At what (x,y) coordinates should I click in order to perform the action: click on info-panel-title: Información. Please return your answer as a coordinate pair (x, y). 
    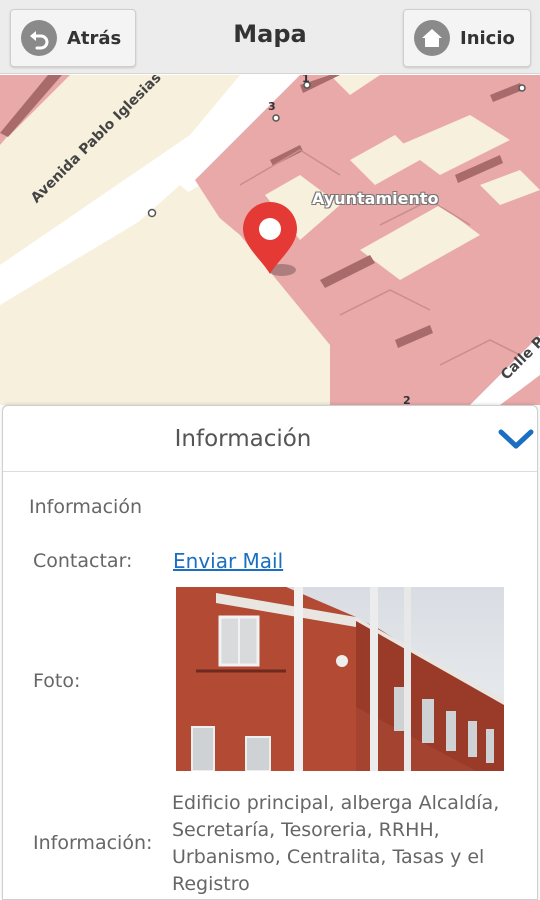
    Looking at the image, I should click on (243, 439).